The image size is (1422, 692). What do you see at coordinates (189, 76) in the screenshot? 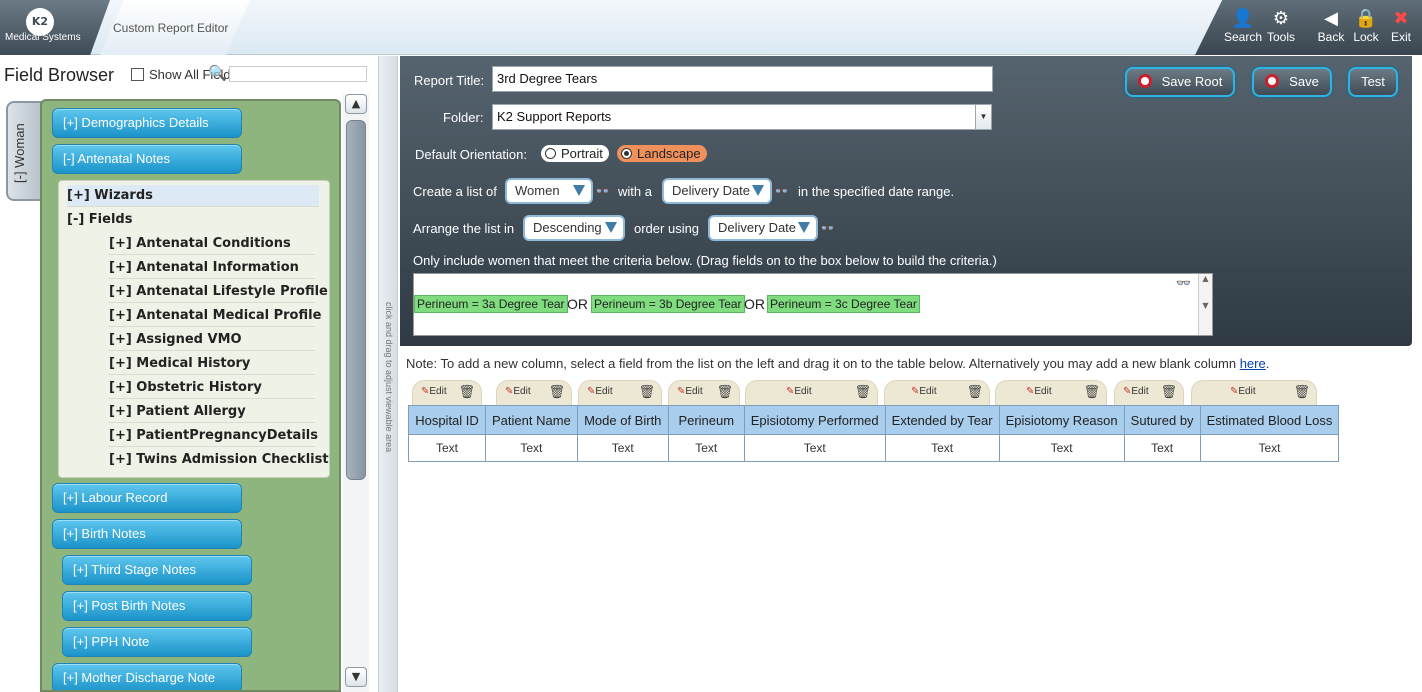
I see `field-browser-header: Field Browser Show All Fields 🔍` at bounding box center [189, 76].